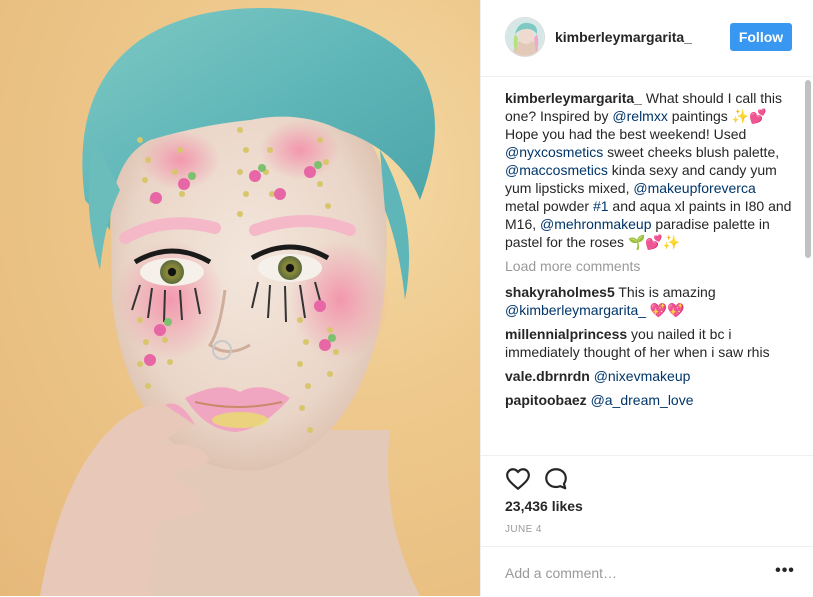 The width and height of the screenshot is (813, 597). I want to click on heart-icon, so click(518, 479).